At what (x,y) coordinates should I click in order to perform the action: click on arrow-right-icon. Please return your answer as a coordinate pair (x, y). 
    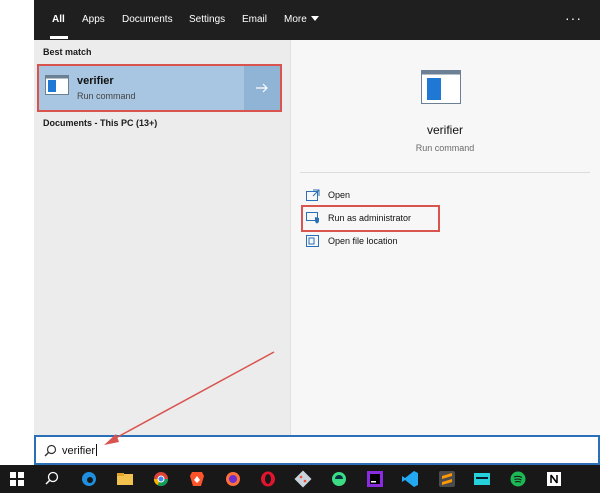
    Looking at the image, I should click on (262, 88).